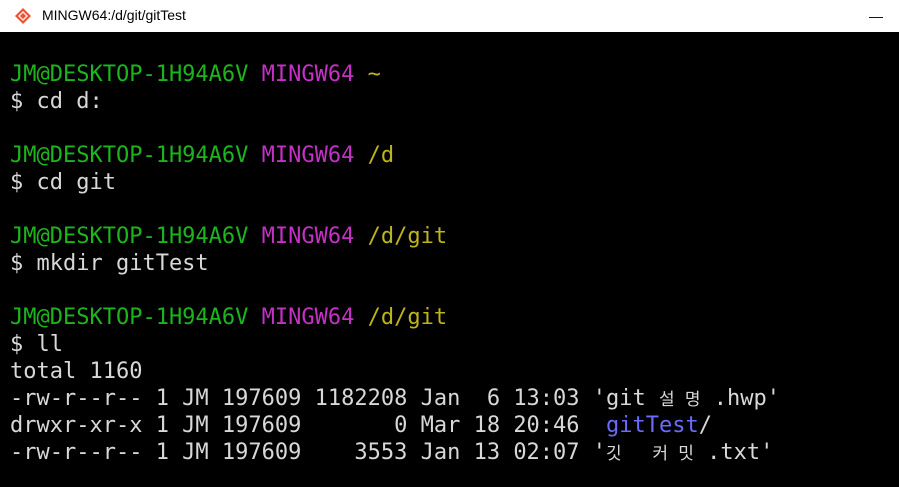 This screenshot has width=899, height=487. I want to click on directory-name: gitTest, so click(652, 425).